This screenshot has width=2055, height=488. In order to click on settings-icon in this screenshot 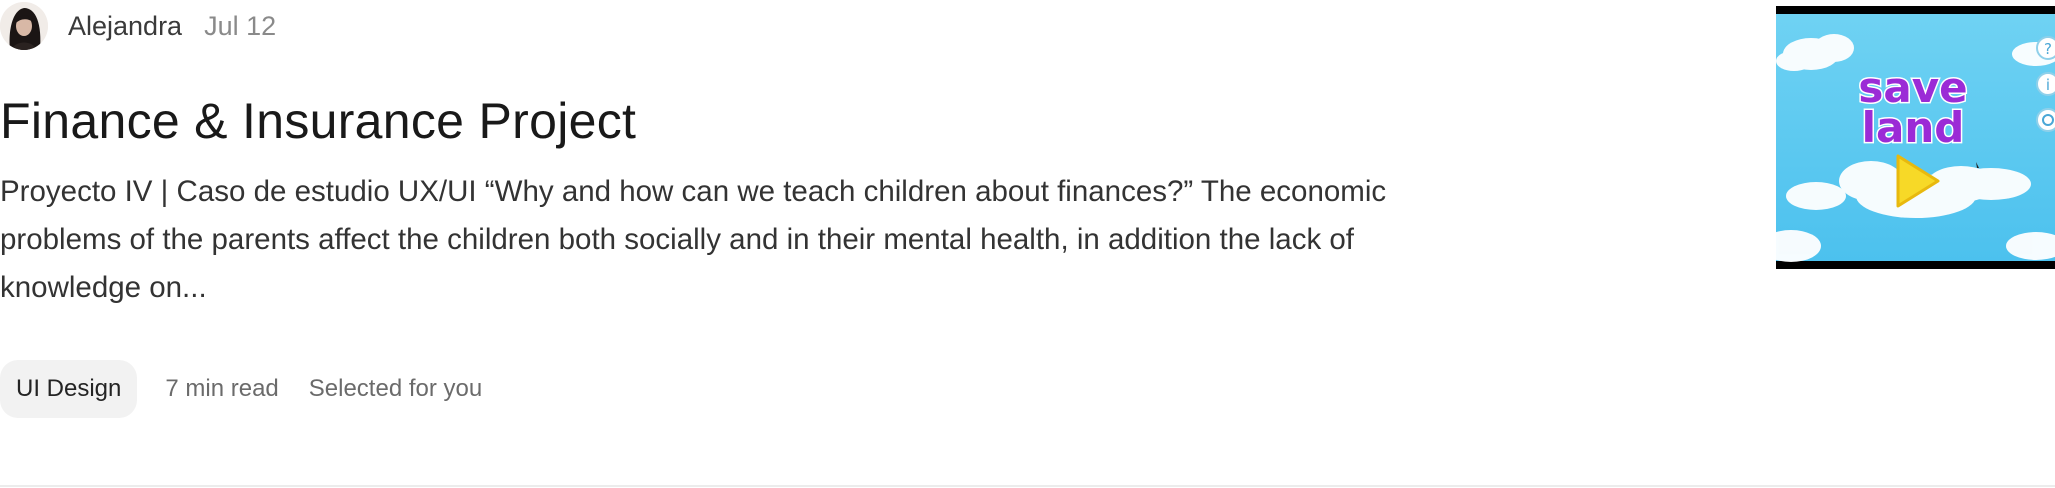, I will do `click(2045, 120)`.